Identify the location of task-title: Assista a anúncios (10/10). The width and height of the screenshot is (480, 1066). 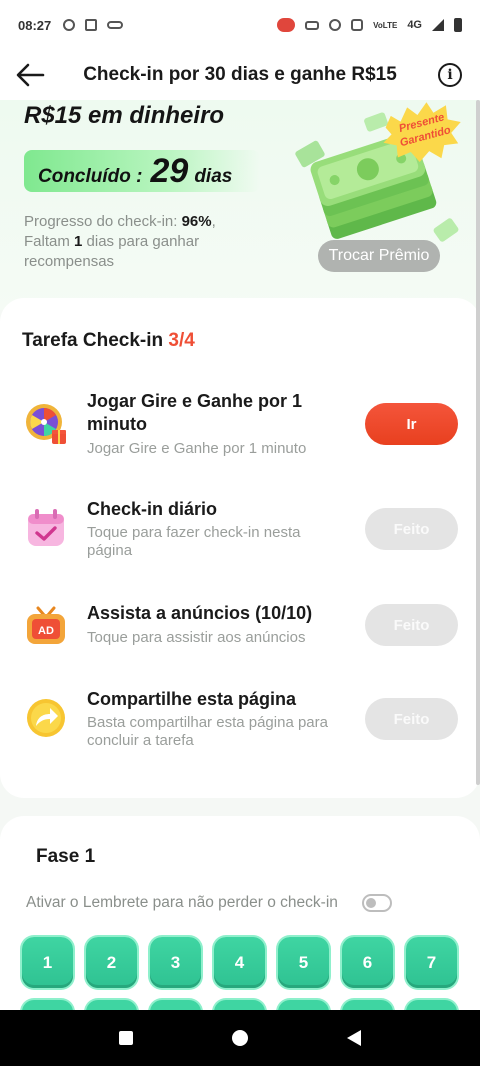
(200, 613).